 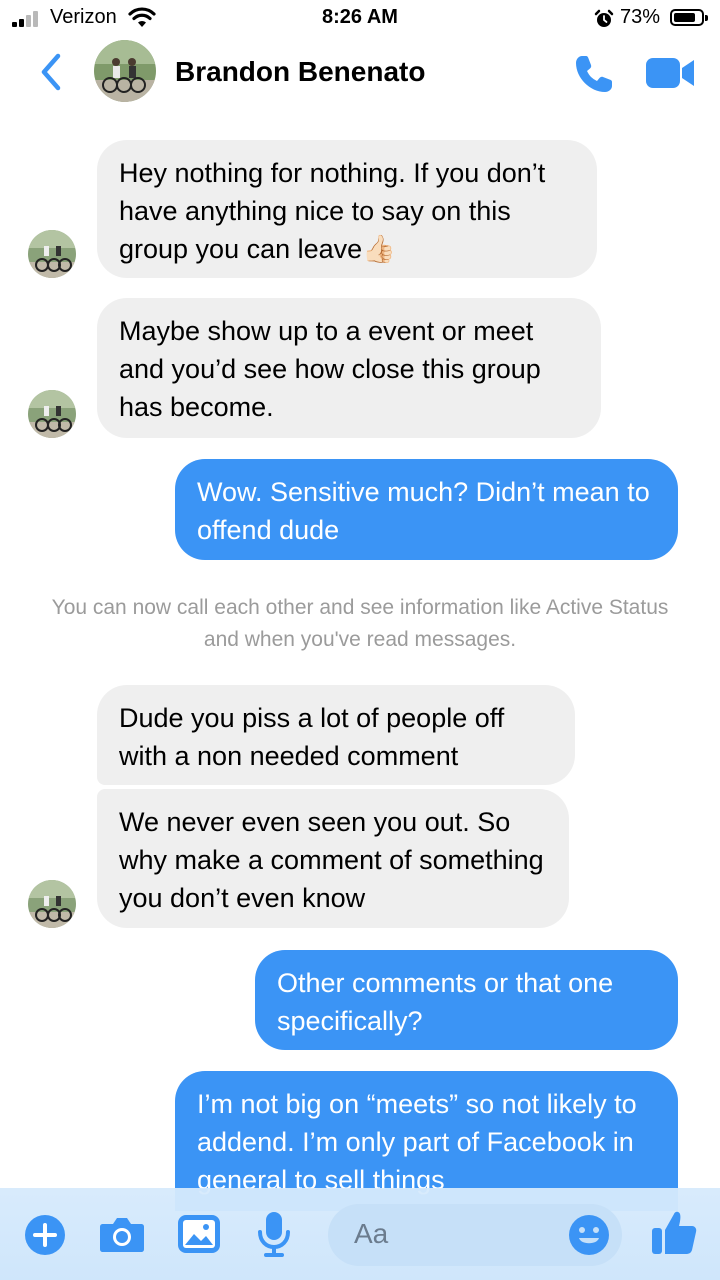 I want to click on add-icon, so click(x=45, y=1235).